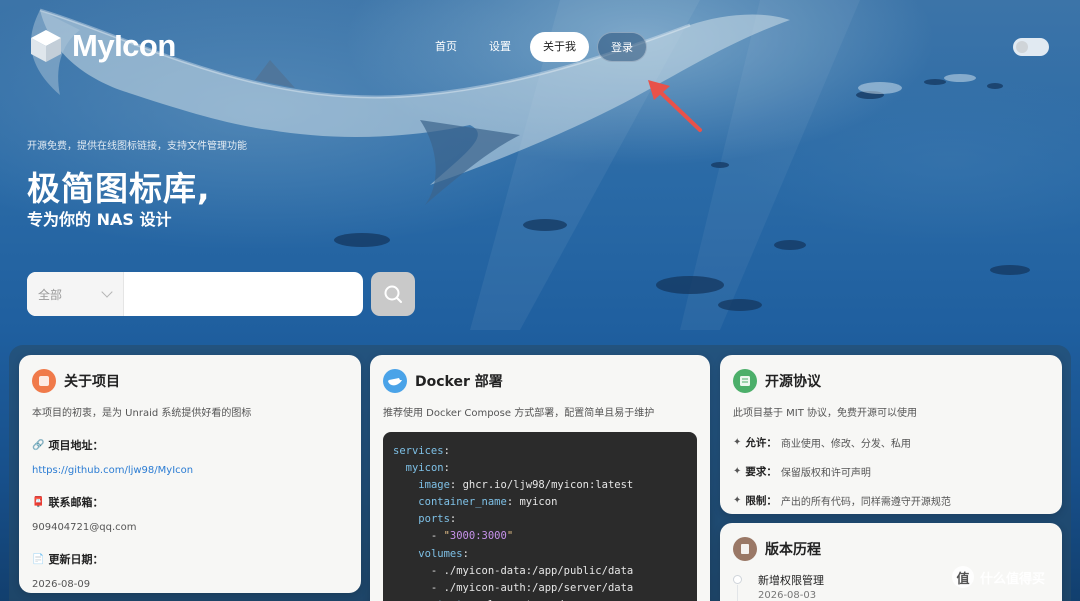 This screenshot has height=601, width=1080. What do you see at coordinates (842, 501) in the screenshot?
I see `license-limit-row: ✦ 限制： 产出的所有代码，同样需遵守开源规范` at bounding box center [842, 501].